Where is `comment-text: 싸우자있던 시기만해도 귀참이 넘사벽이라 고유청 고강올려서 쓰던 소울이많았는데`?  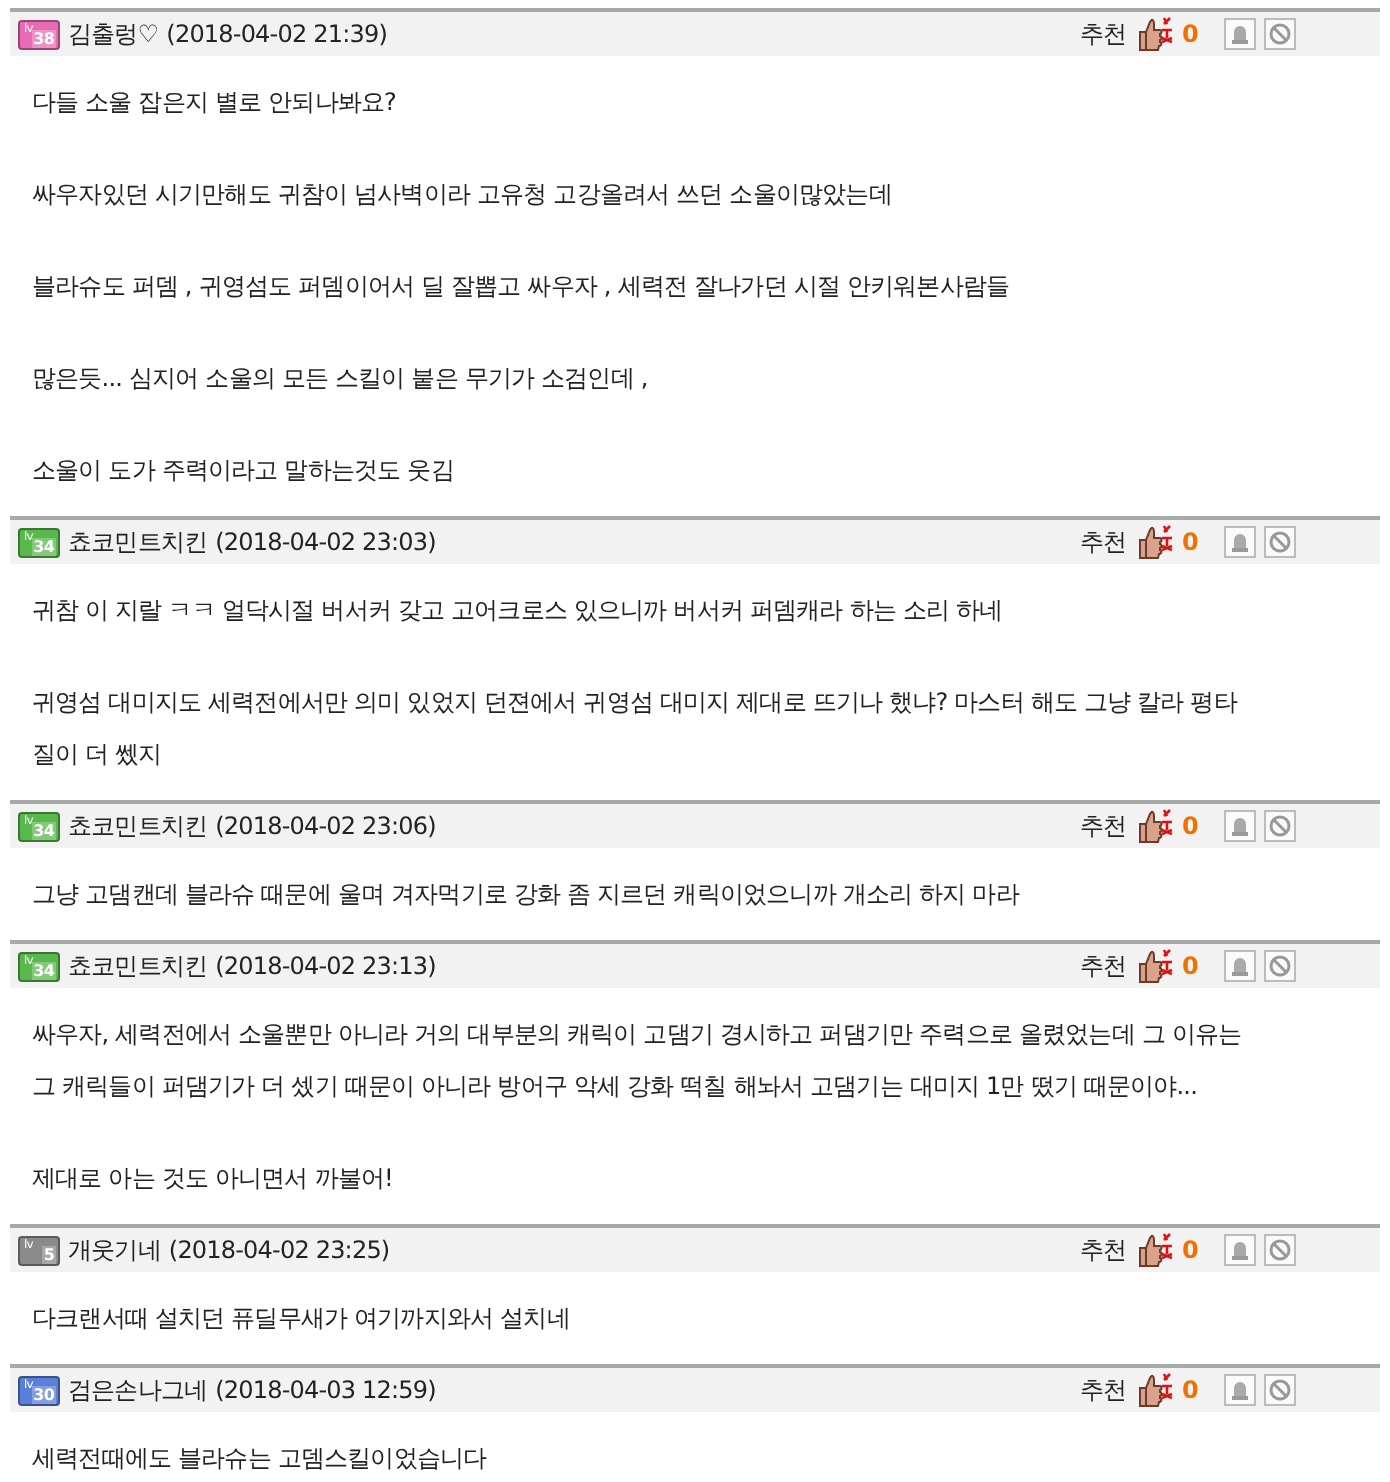 comment-text: 싸우자있던 시기만해도 귀참이 넘사벽이라 고유청 고강올려서 쓰던 소울이많았는데 is located at coordinates (463, 195).